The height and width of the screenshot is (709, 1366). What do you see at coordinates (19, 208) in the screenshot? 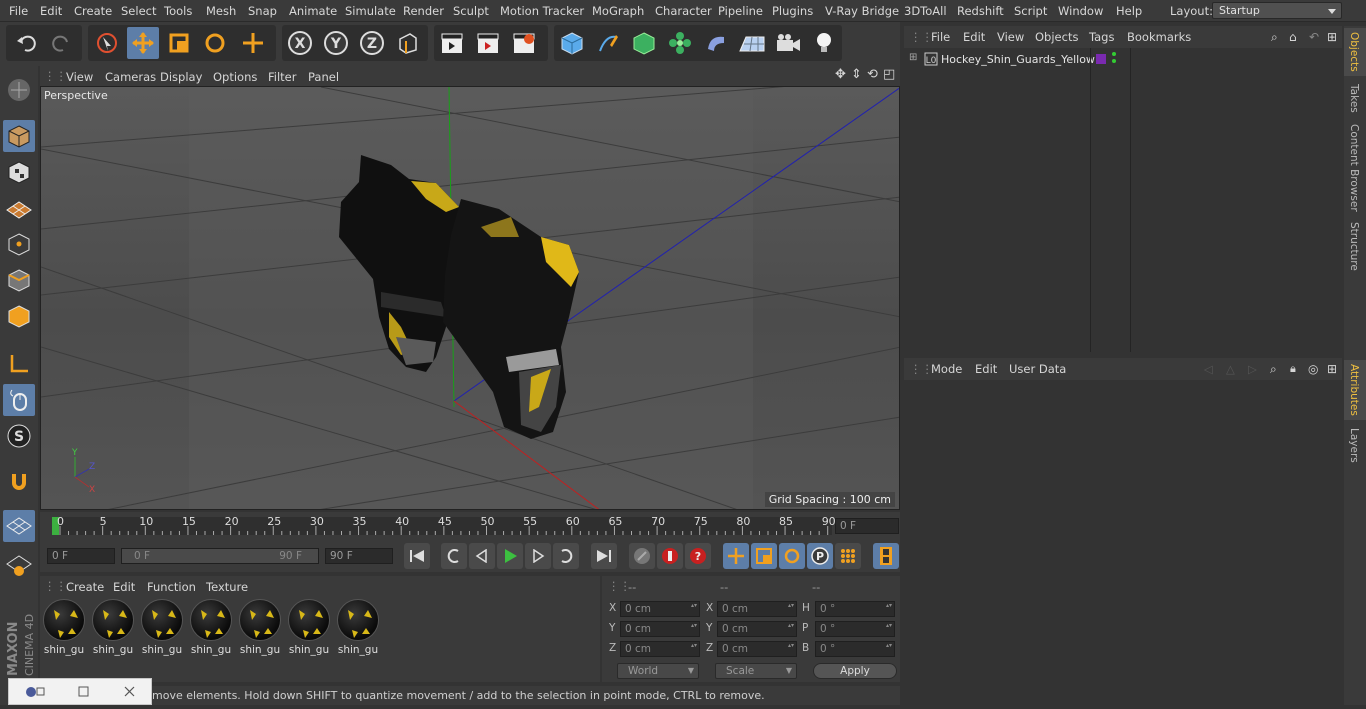
I see `workplane-mode-button` at bounding box center [19, 208].